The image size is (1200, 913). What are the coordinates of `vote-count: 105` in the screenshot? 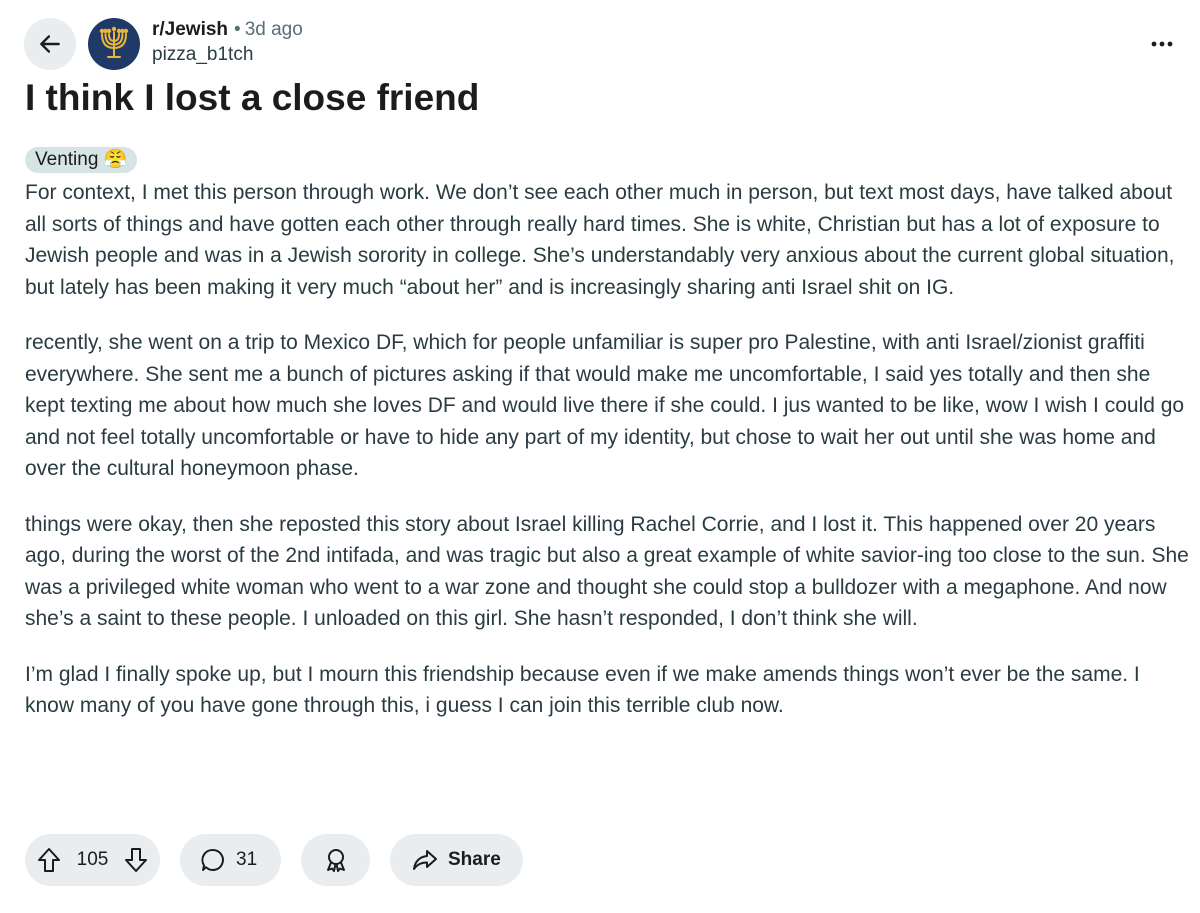 It's located at (92, 859).